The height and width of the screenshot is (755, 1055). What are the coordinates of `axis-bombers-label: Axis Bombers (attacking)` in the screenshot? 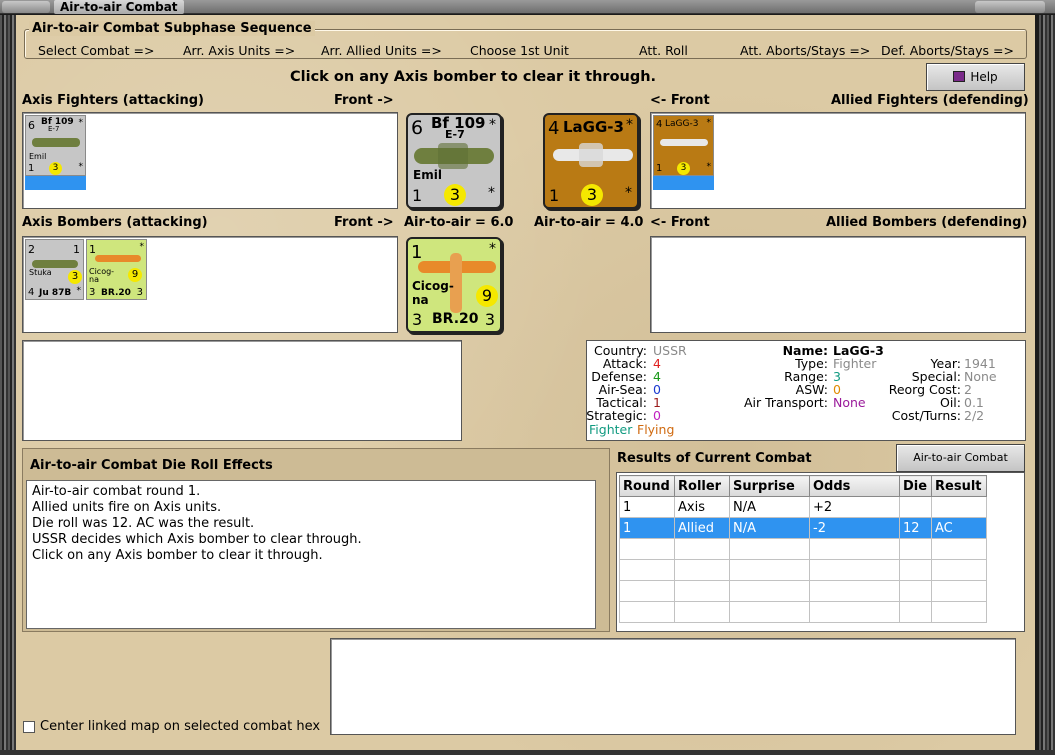 It's located at (115, 222).